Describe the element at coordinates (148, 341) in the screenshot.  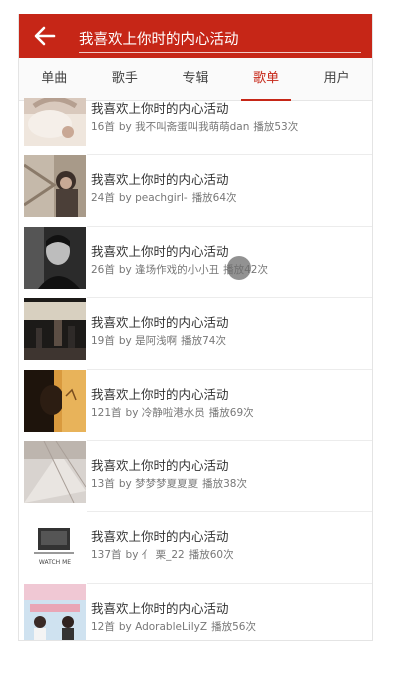
I see `creator: by 是阿浅啊` at that location.